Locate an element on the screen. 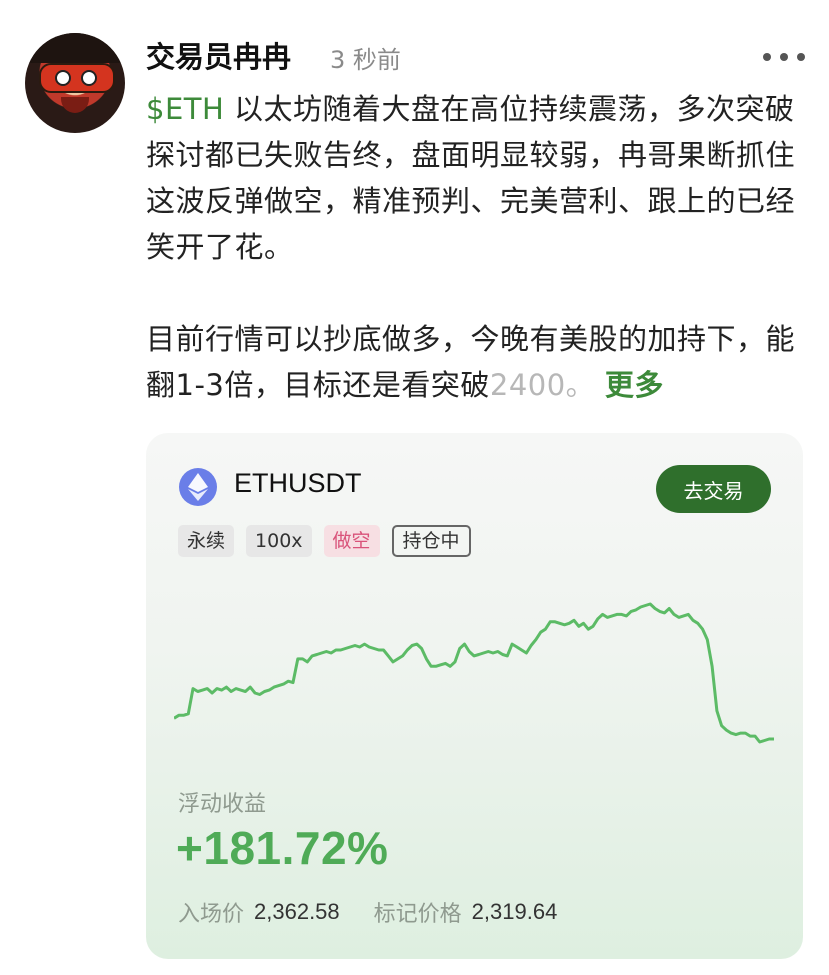 This screenshot has height=975, width=829. tag-status: 持仓中 is located at coordinates (431, 541).